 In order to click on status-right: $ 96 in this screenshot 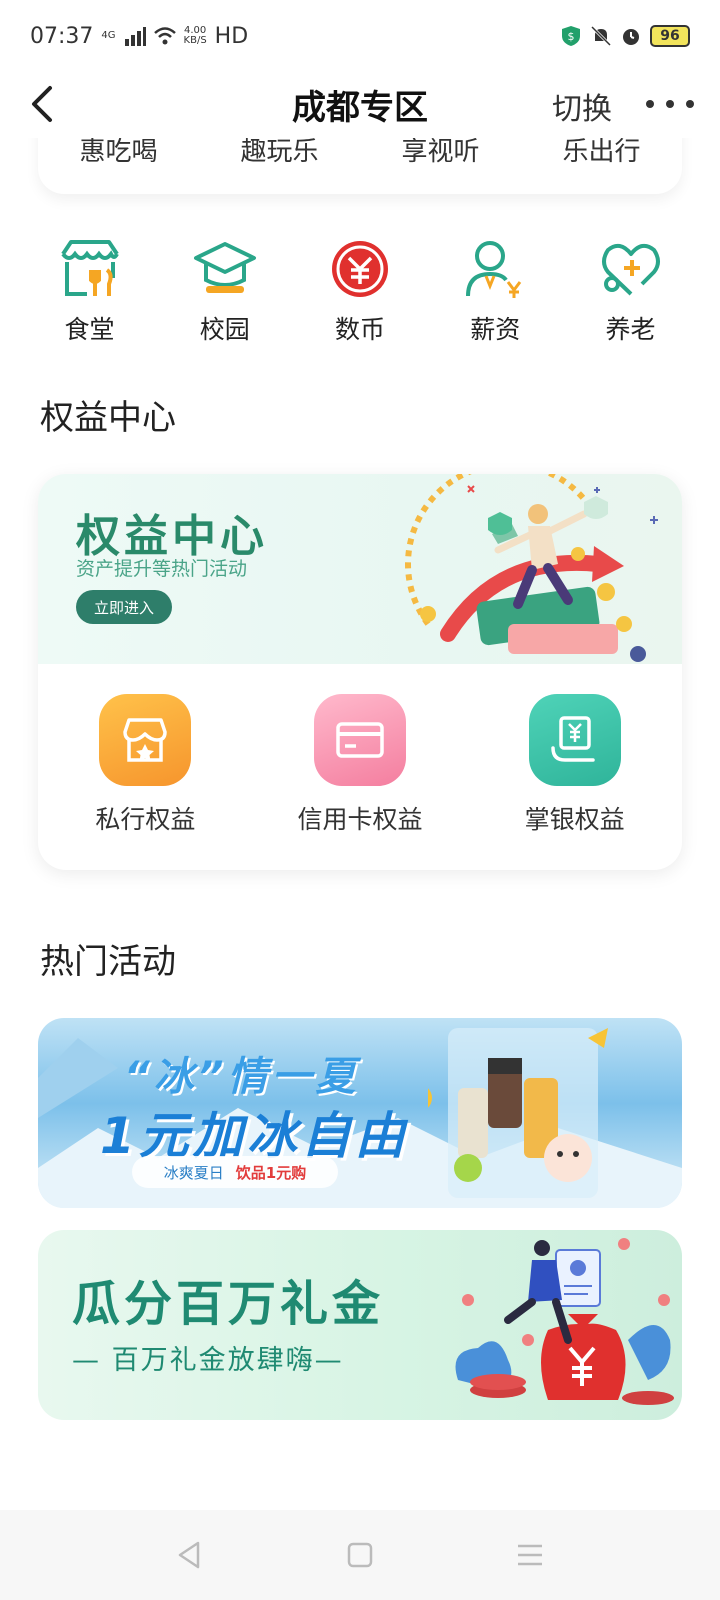, I will do `click(625, 36)`.